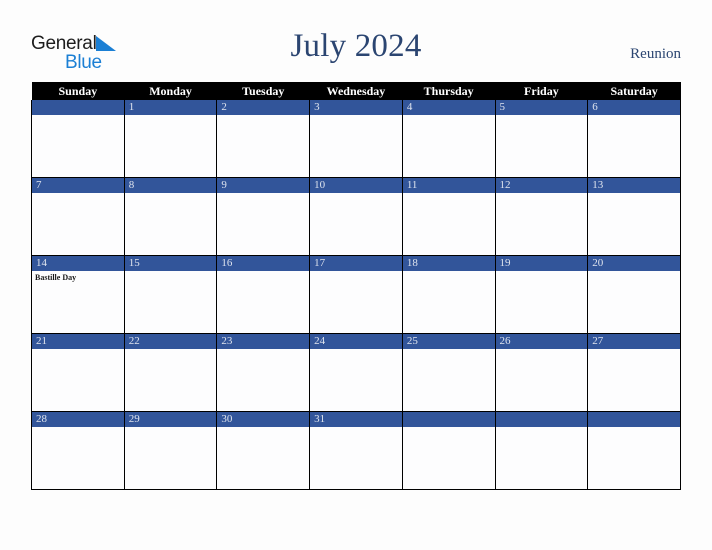  What do you see at coordinates (170, 263) in the screenshot?
I see `day-number: 15` at bounding box center [170, 263].